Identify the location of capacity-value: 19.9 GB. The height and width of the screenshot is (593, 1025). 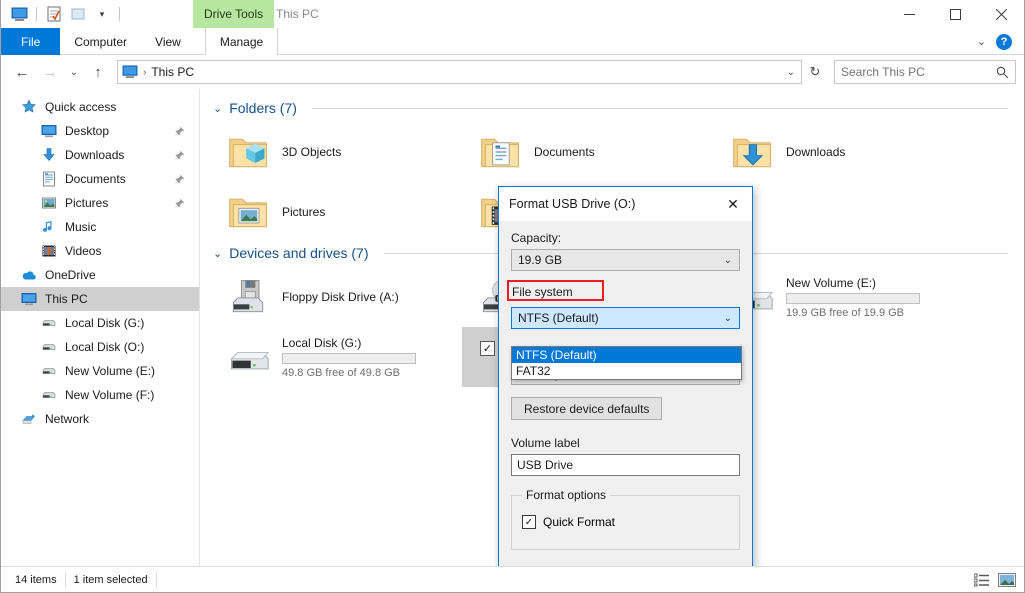
(540, 260).